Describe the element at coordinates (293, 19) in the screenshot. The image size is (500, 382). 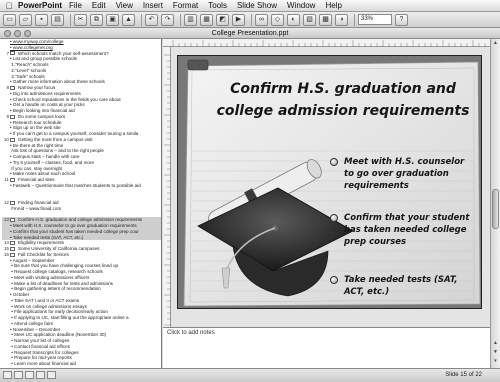
I see `color-palette-icon: ◐` at that location.